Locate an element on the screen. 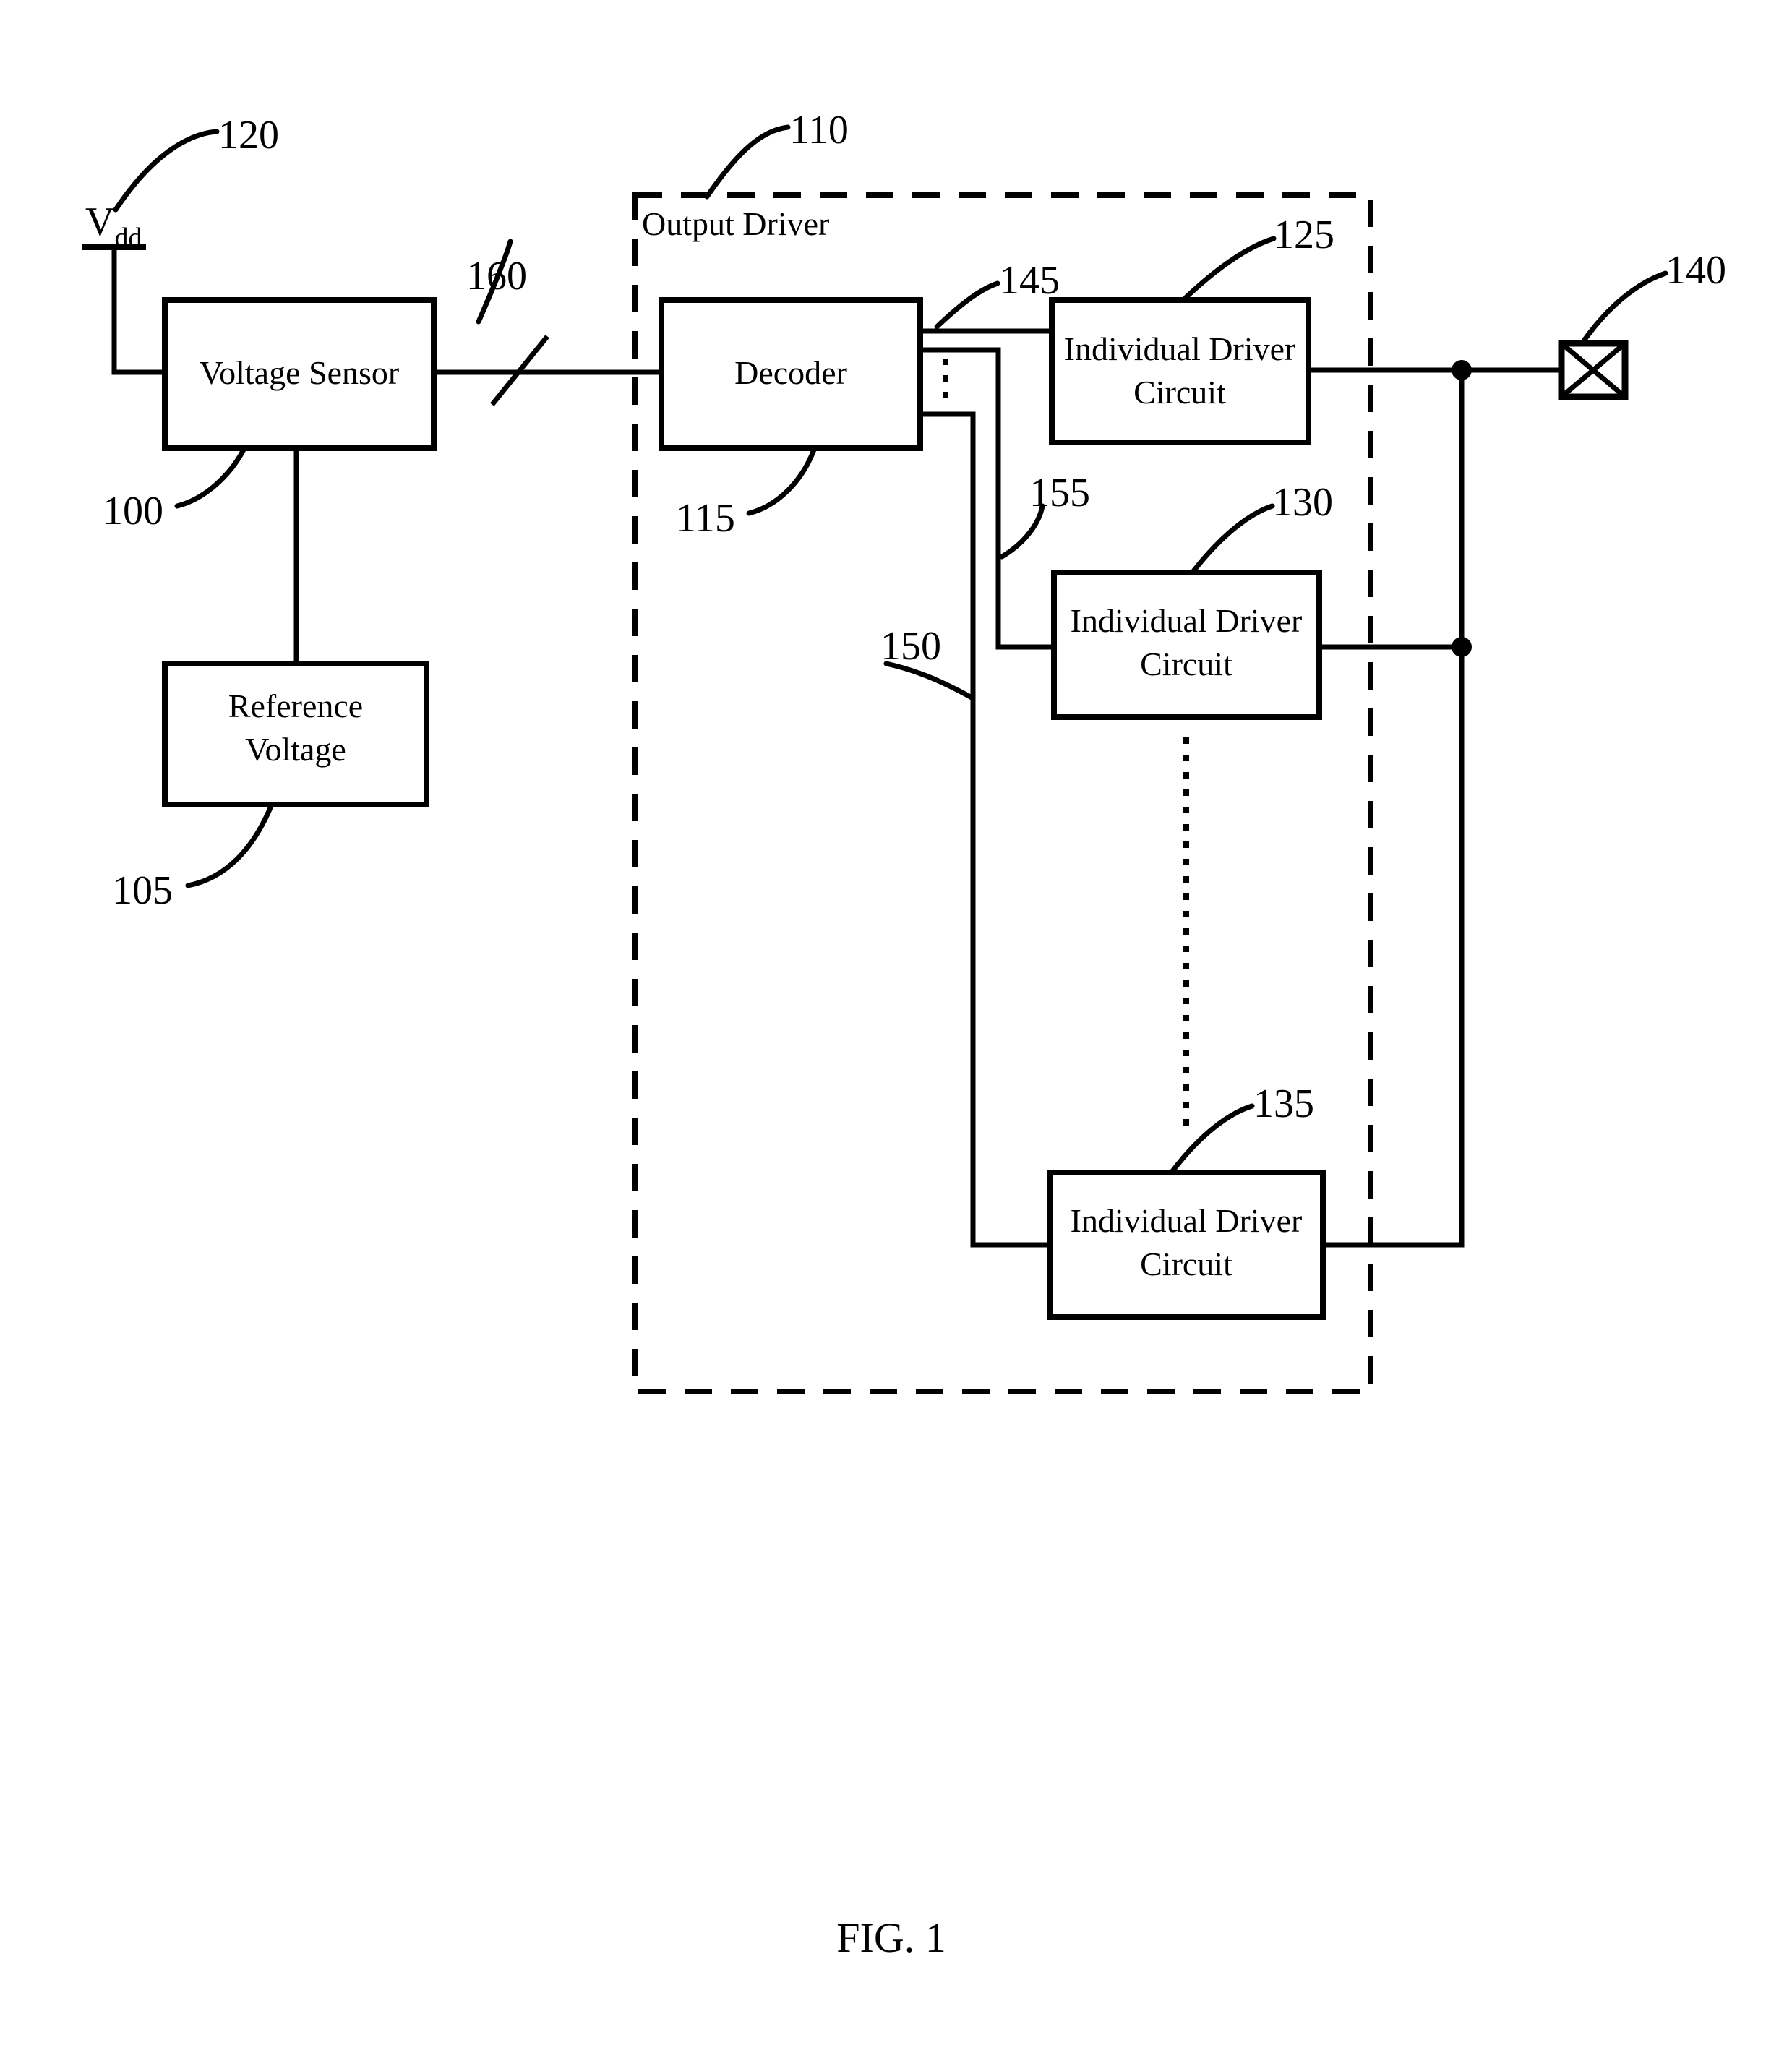  ref-numeral-100: 100 is located at coordinates (133, 511).